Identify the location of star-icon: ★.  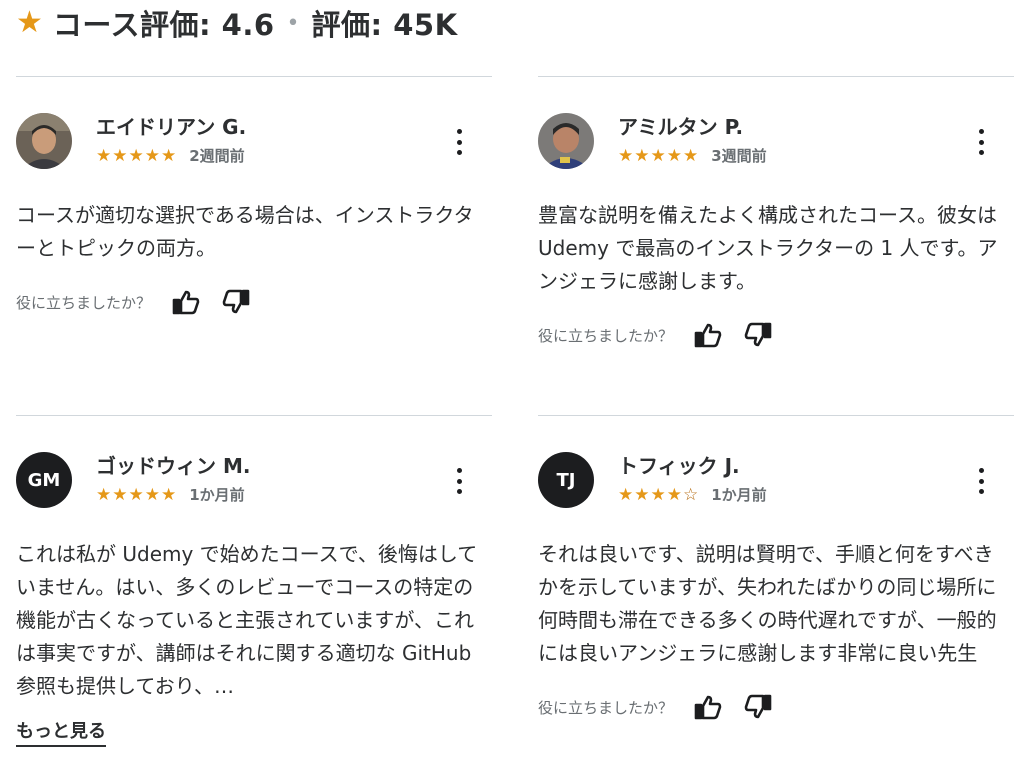
(29, 22).